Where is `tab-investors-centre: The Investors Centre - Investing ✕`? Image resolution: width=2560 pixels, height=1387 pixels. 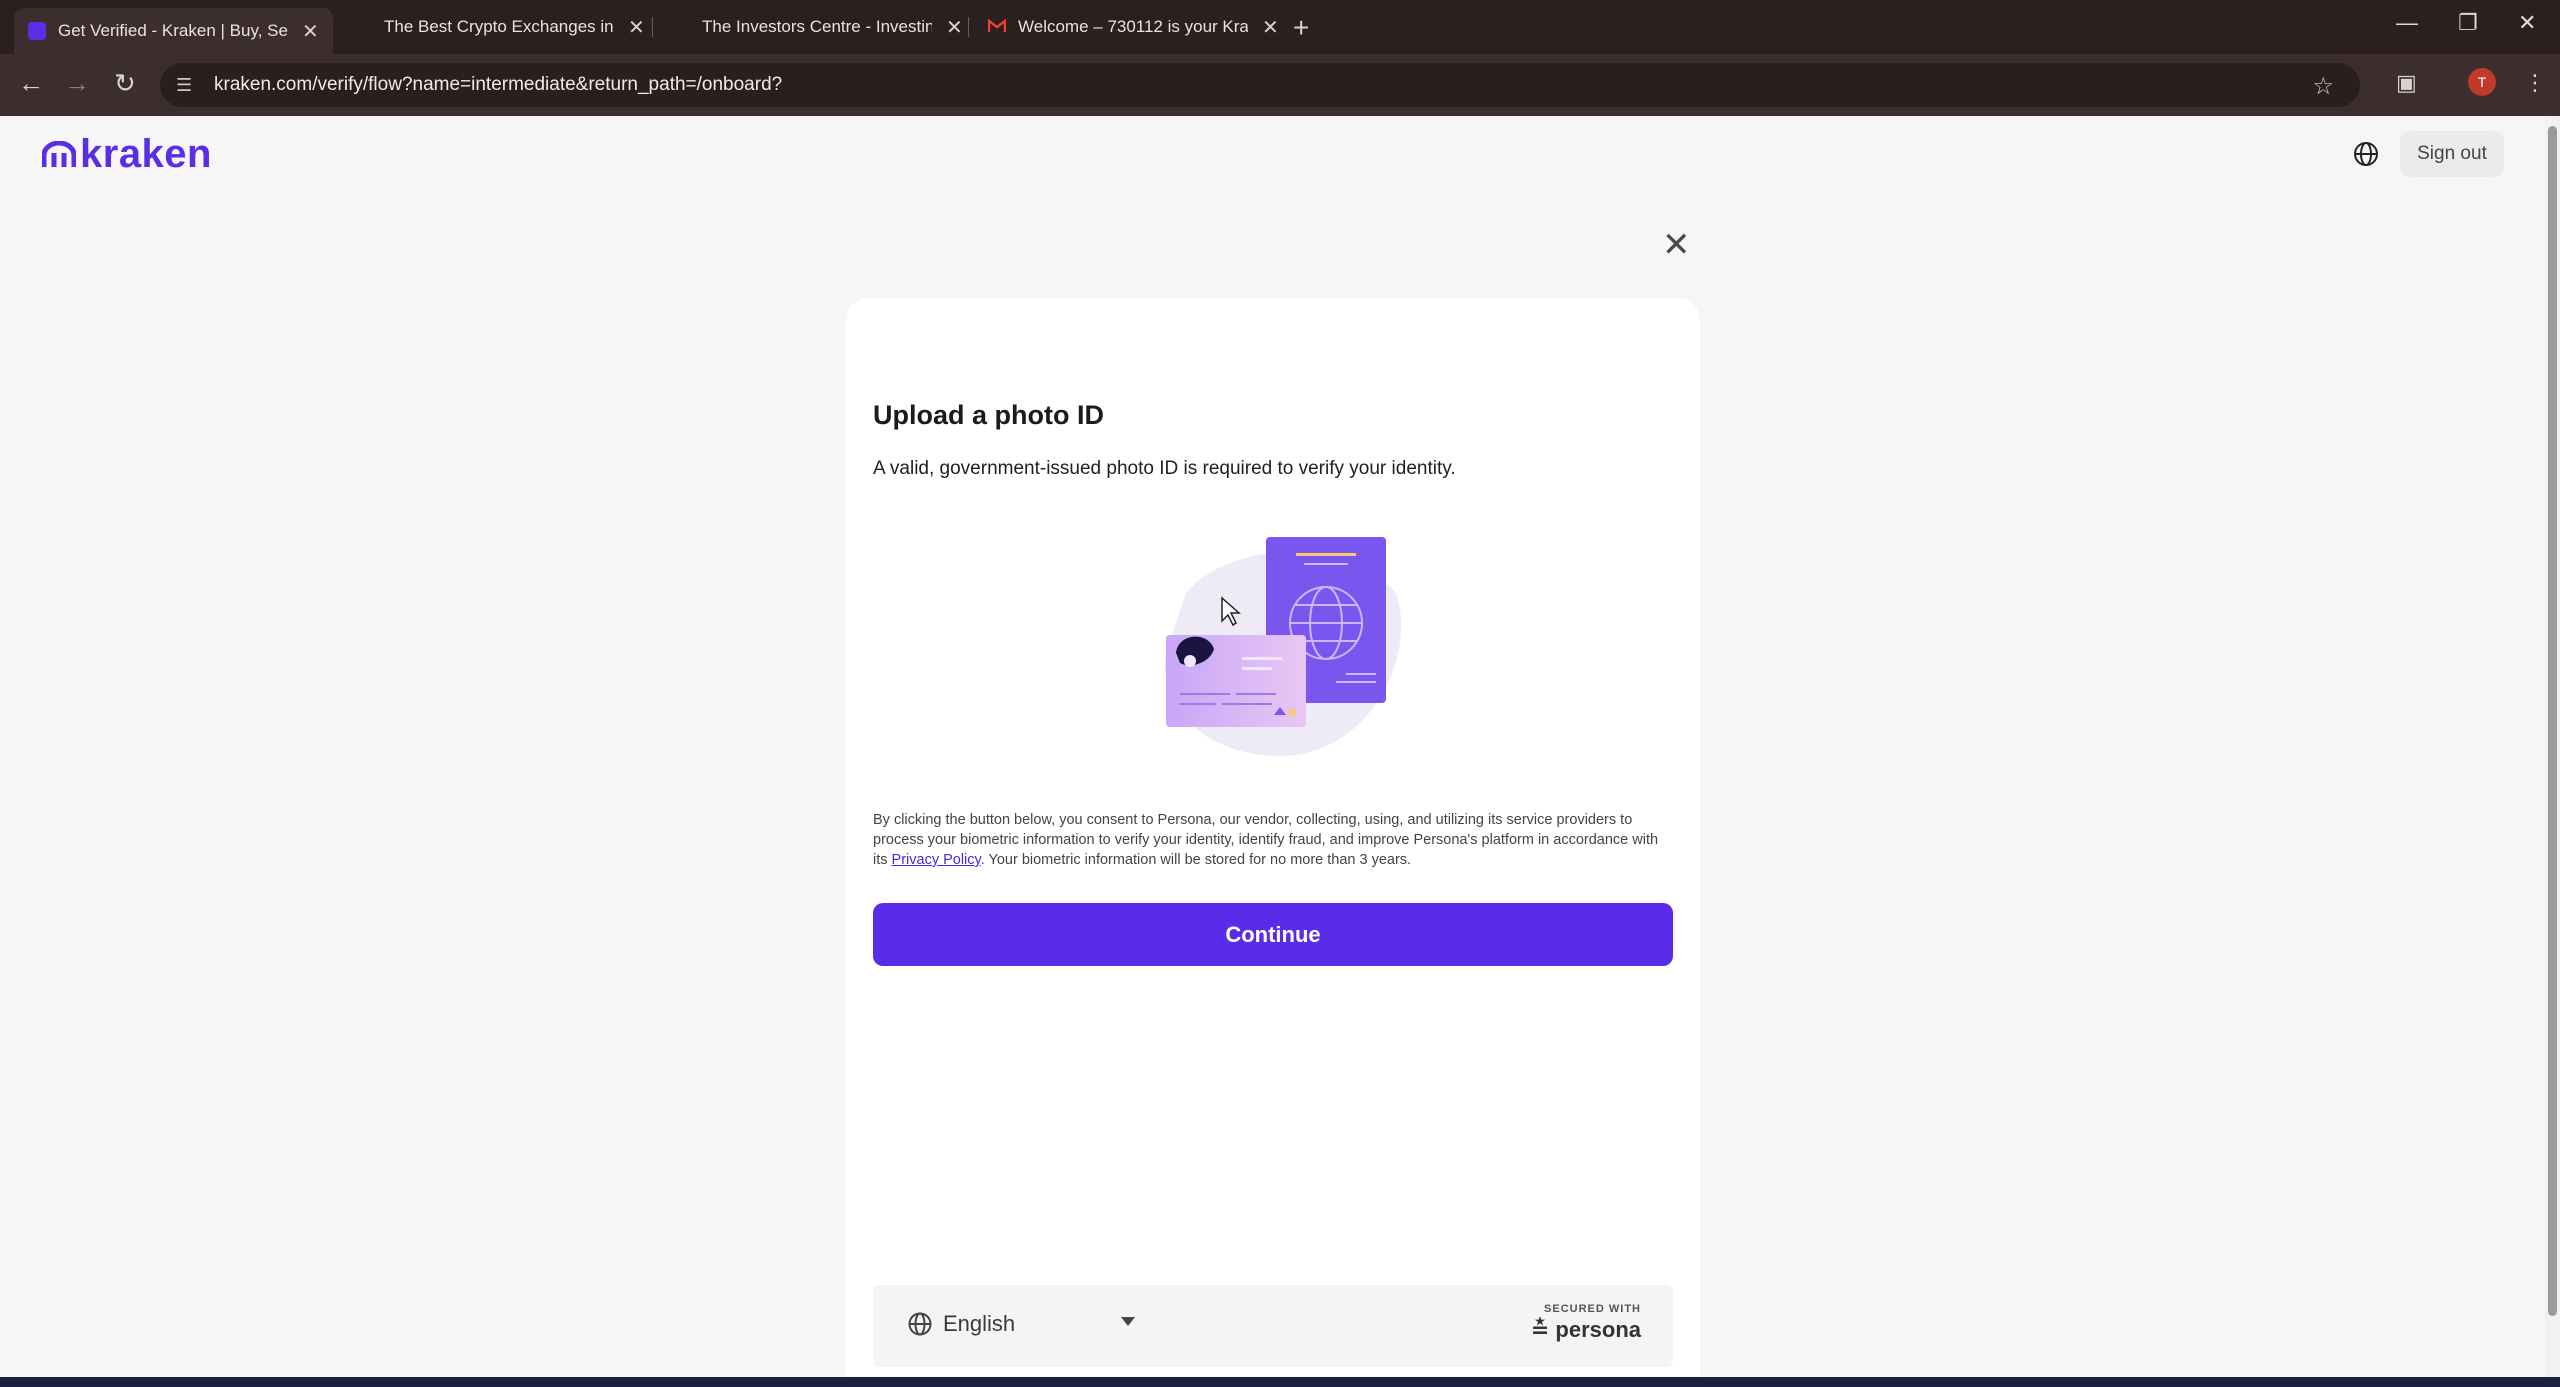
tab-investors-centre: The Investors Centre - Investing ✕ is located at coordinates (817, 27).